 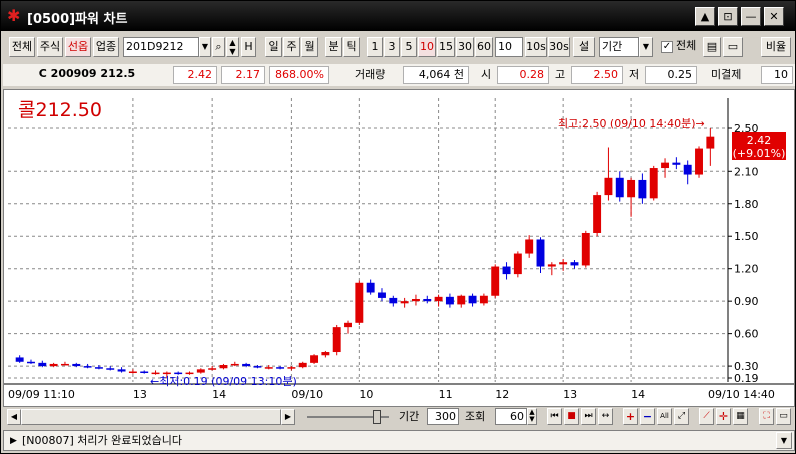 I want to click on query-spinner-icon: ▲ ▼, so click(x=532, y=416).